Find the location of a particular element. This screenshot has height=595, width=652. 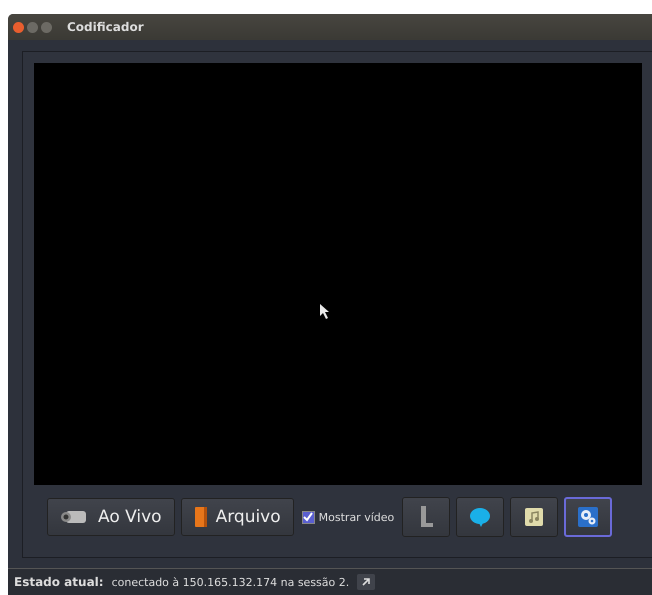

status-text: conectado à 150.165.132.174 na sessão 2. is located at coordinates (231, 582).